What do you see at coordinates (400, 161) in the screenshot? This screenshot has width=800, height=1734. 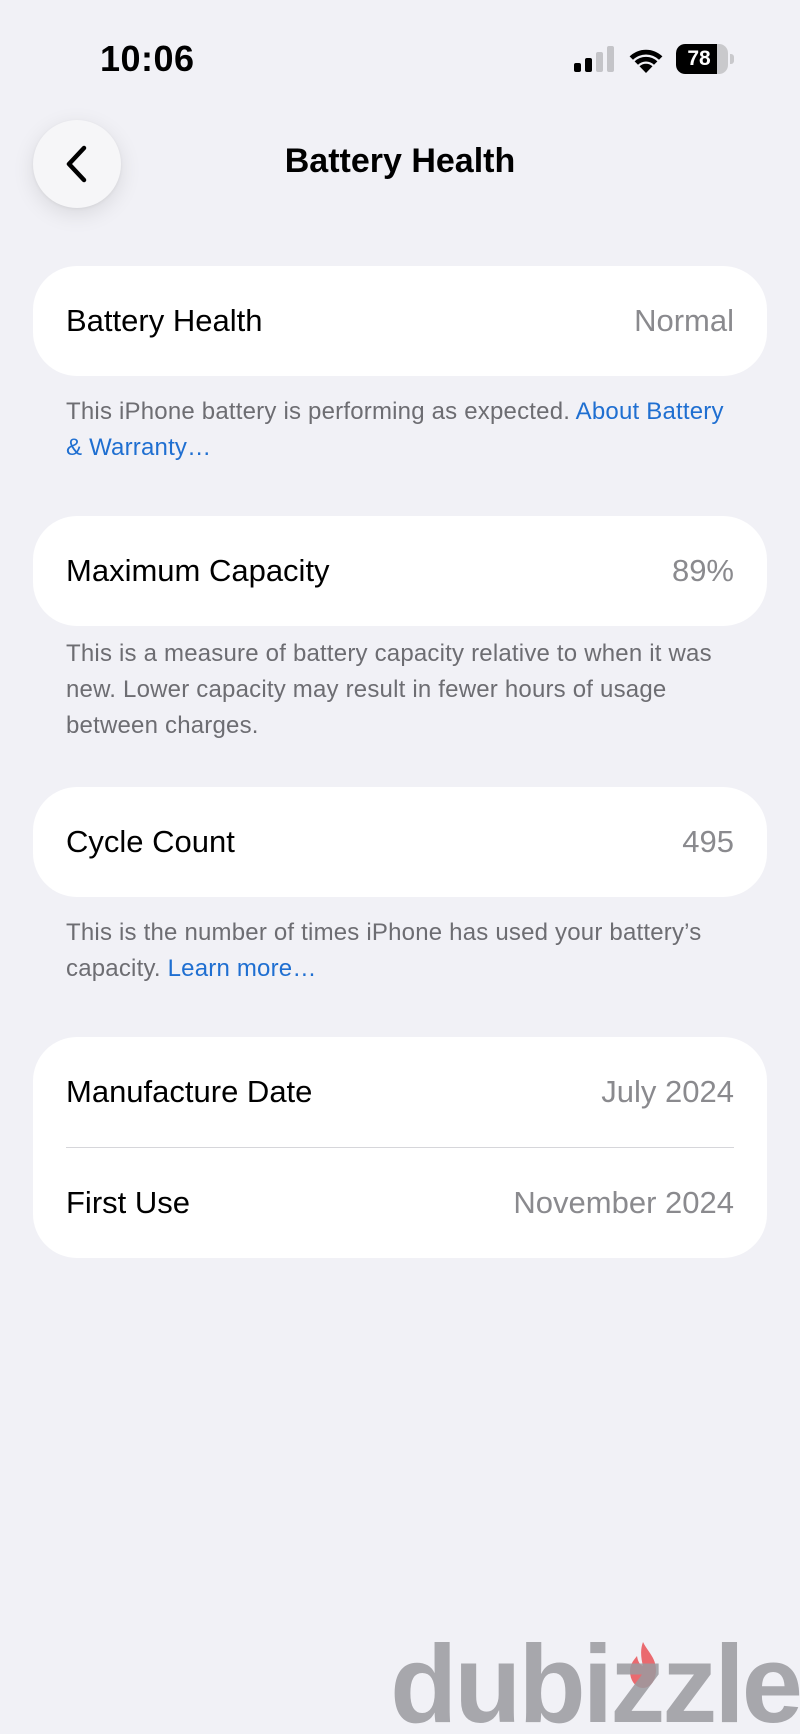 I see `page-title: Battery Health` at bounding box center [400, 161].